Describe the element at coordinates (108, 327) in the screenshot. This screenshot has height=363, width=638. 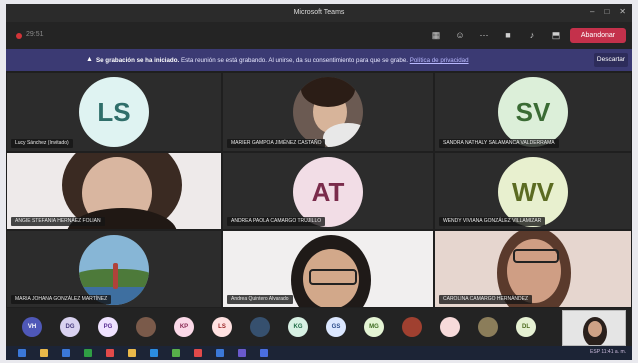
I see `participant-chip: PG` at that location.